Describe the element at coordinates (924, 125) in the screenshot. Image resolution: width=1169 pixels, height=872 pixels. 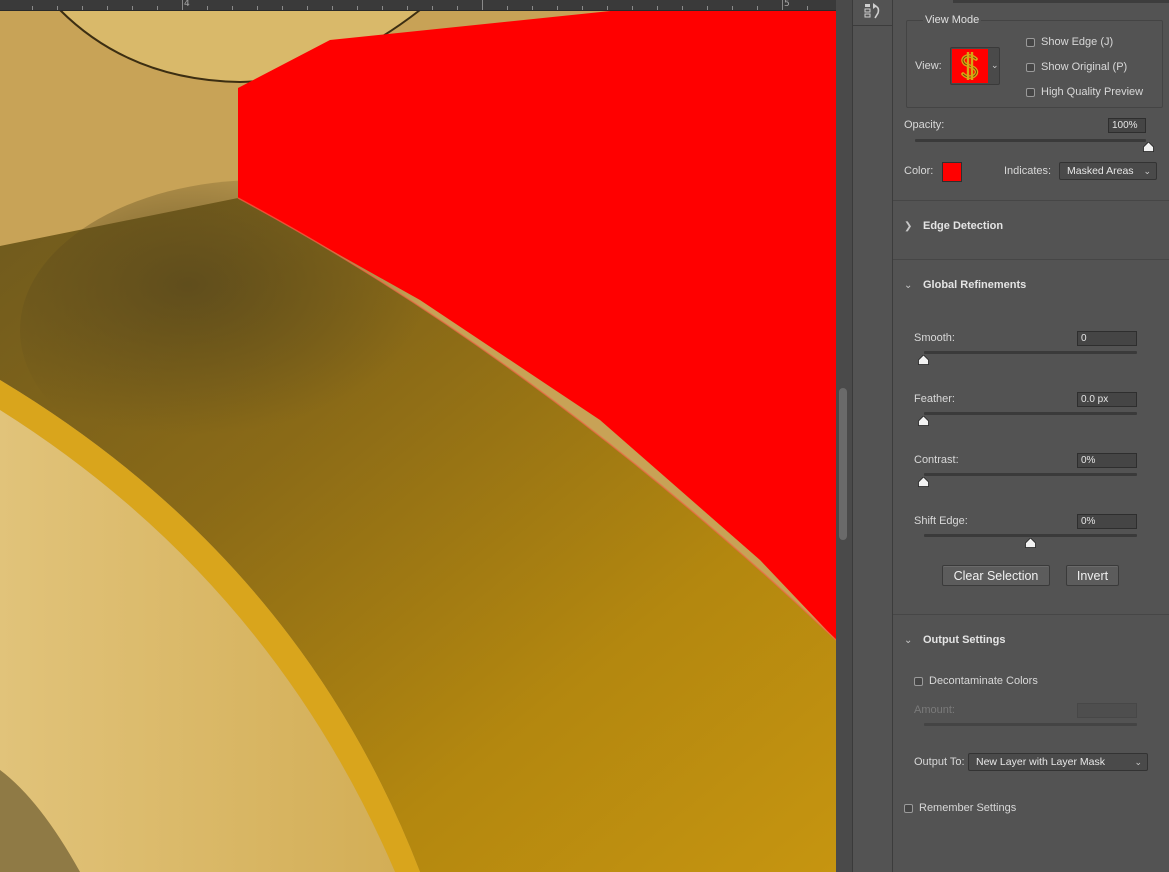
I see `opacity-label: Opacity:` at that location.